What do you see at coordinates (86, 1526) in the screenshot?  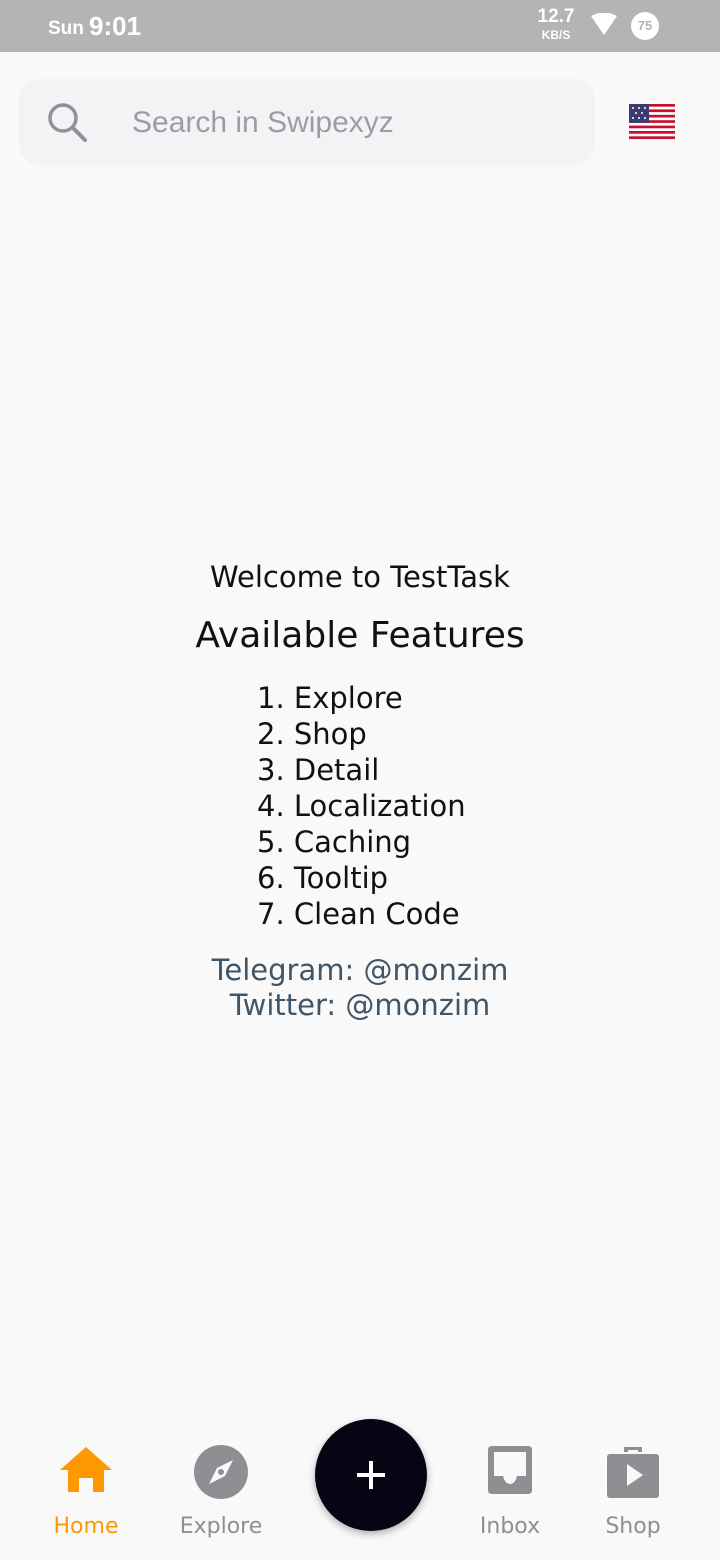 I see `nav-home-label: Home` at bounding box center [86, 1526].